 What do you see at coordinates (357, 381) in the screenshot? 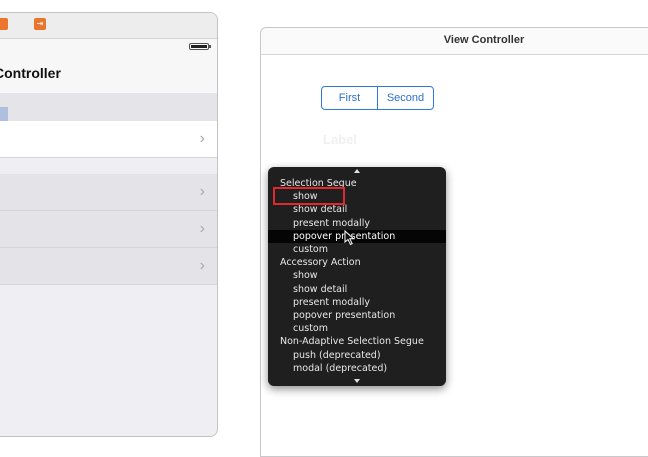
I see `scroll-down-arrow-icon` at bounding box center [357, 381].